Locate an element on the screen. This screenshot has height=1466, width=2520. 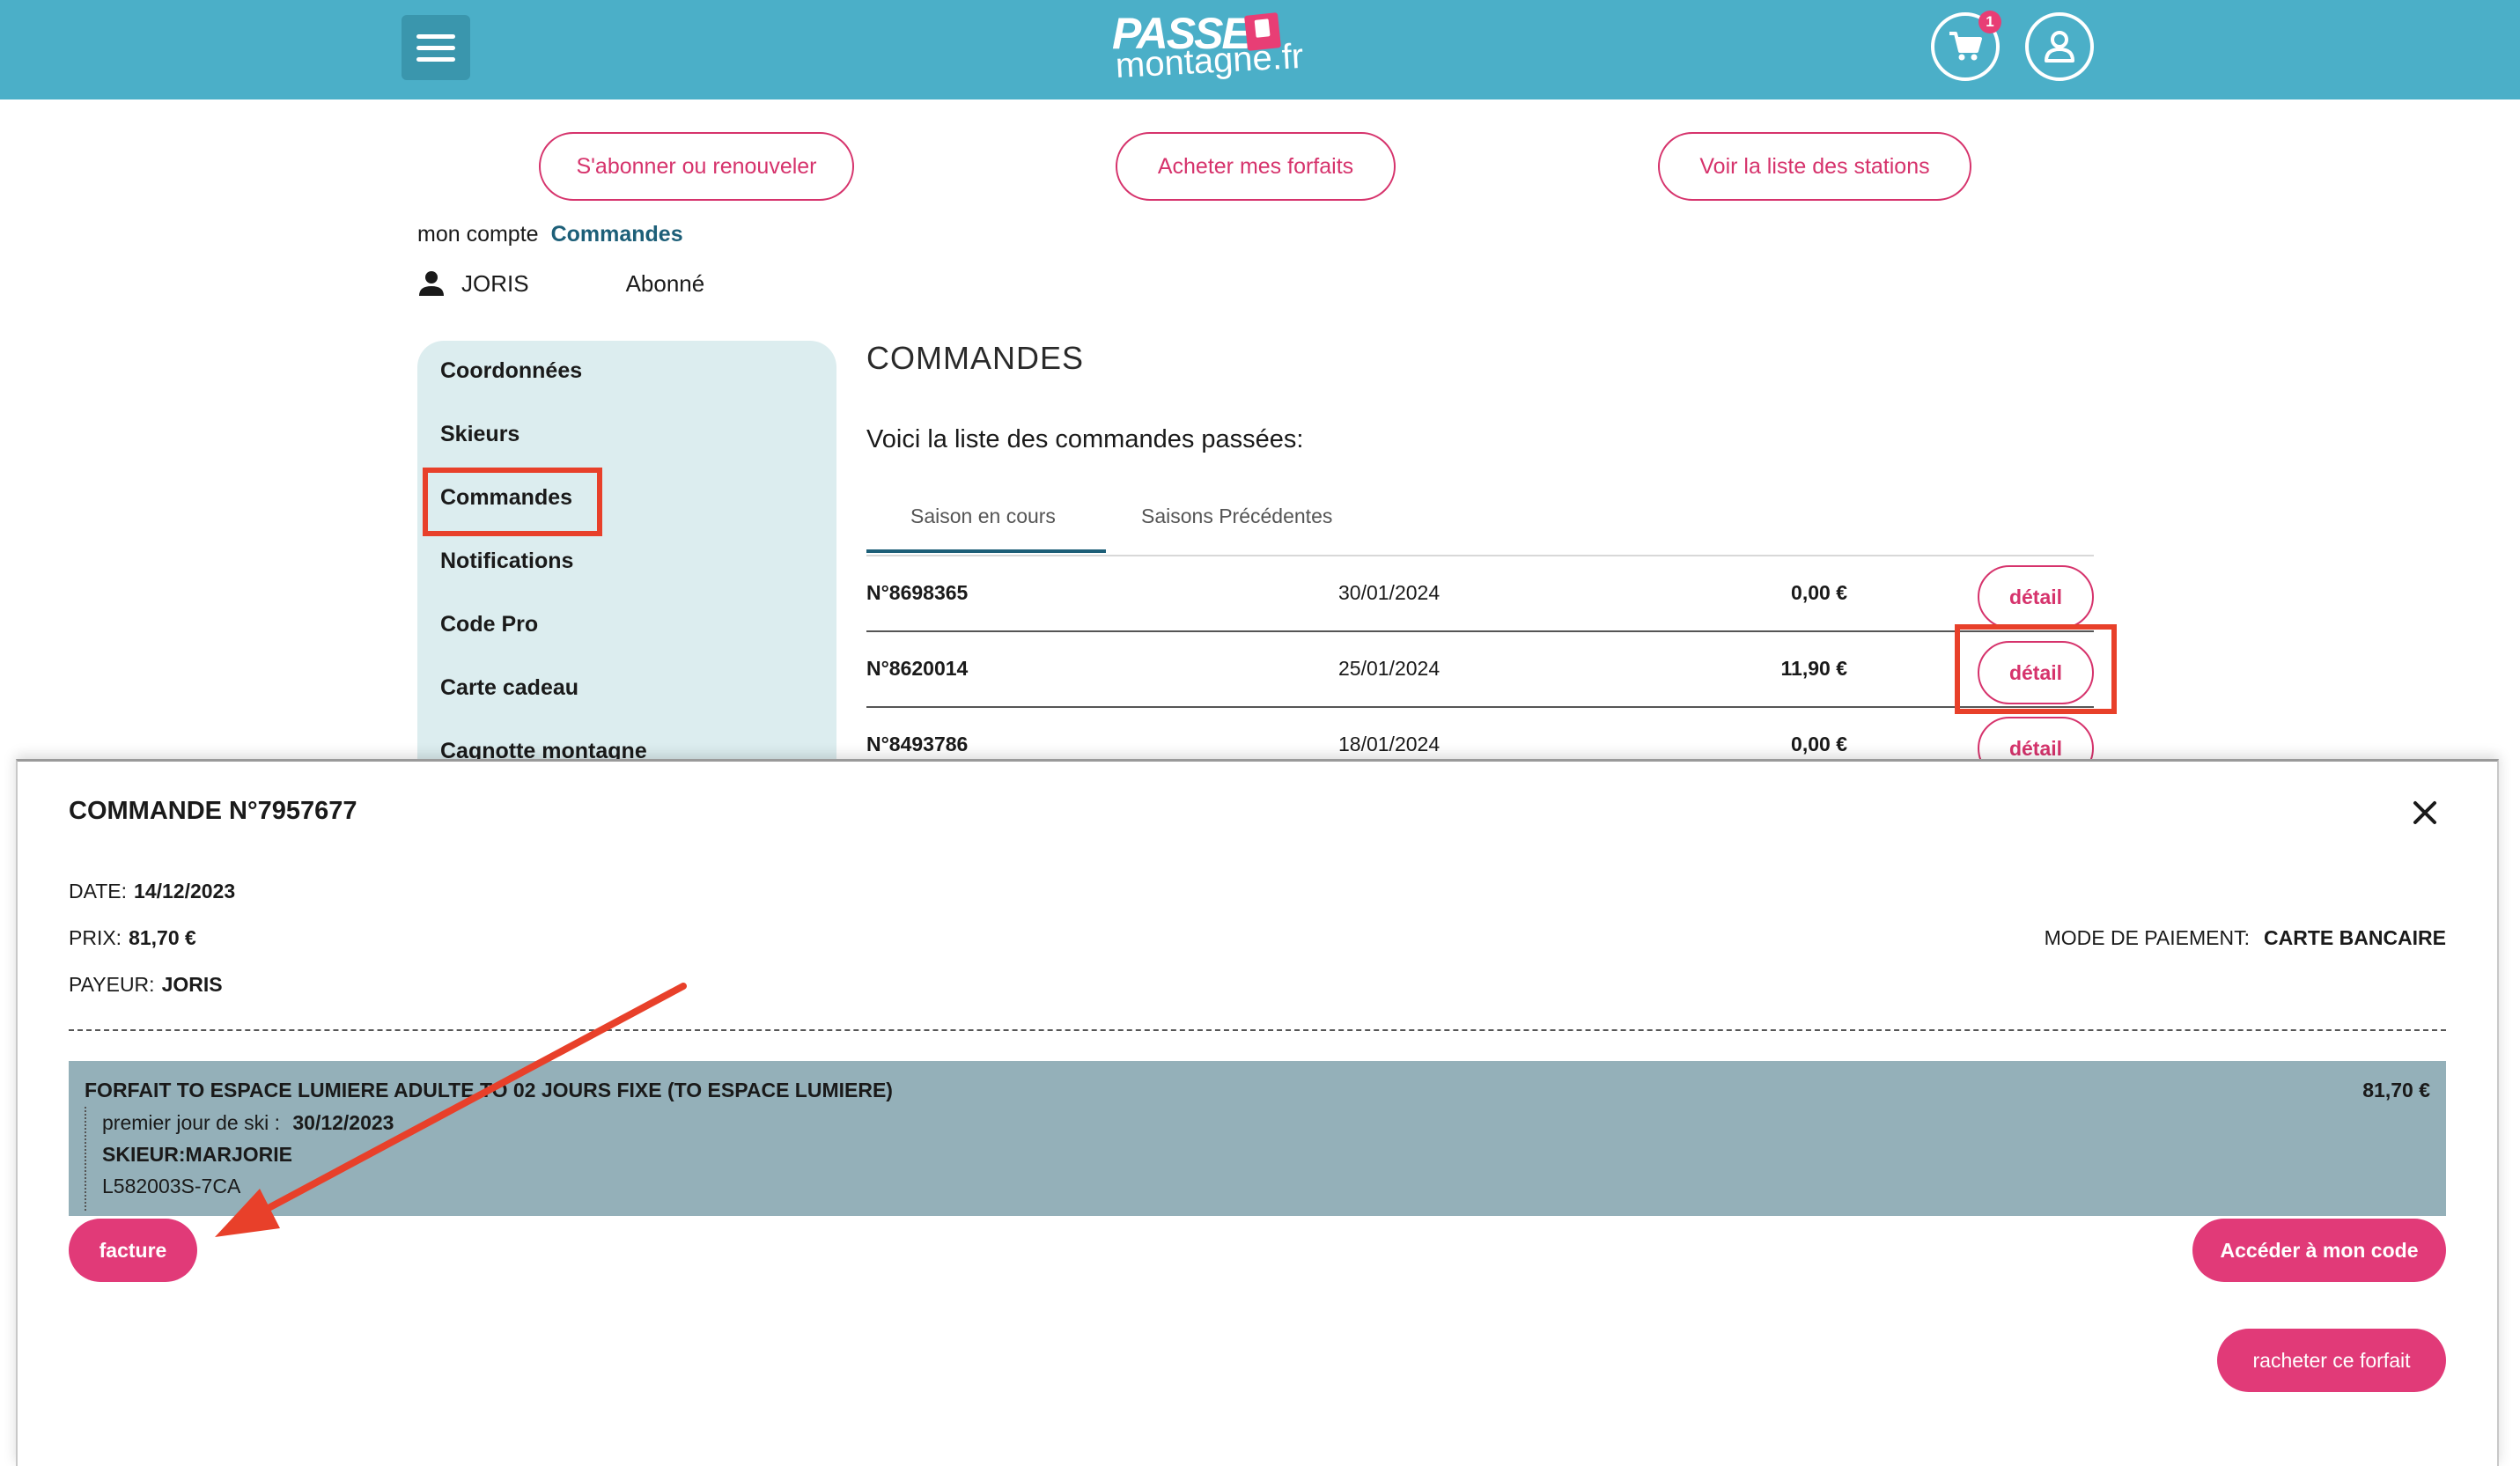
orders-intro-text: Voici la liste des commandes passées: is located at coordinates (1085, 439).